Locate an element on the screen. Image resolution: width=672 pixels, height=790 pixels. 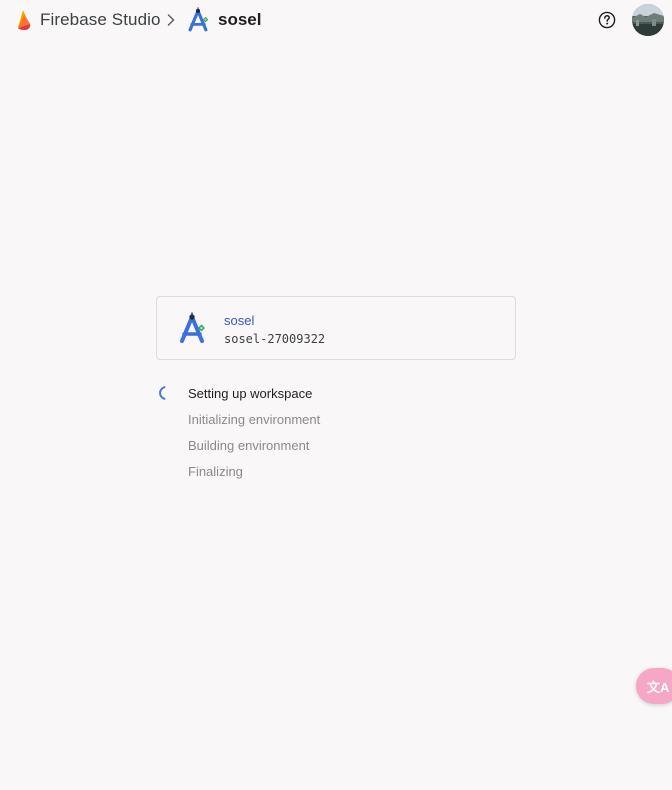
project-name: sosel is located at coordinates (240, 19).